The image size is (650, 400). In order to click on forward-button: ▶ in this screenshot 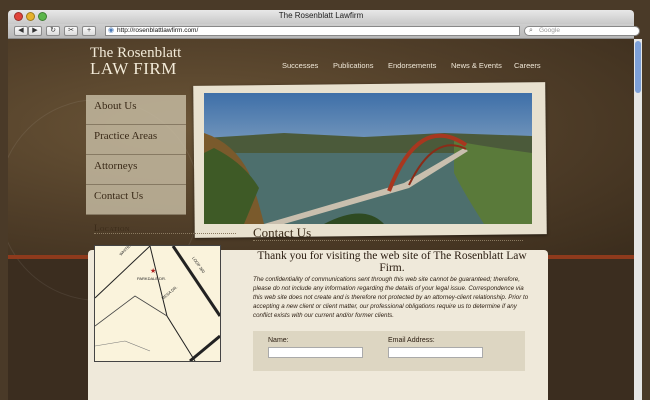, I will do `click(35, 31)`.